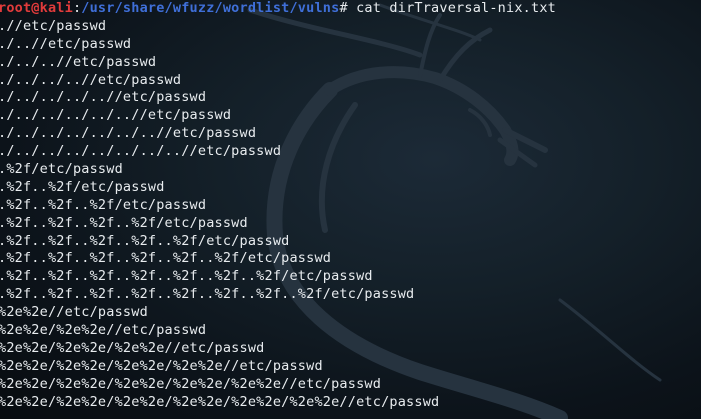 The height and width of the screenshot is (419, 701). I want to click on output-line: ./..//etc/passwd, so click(66, 43).